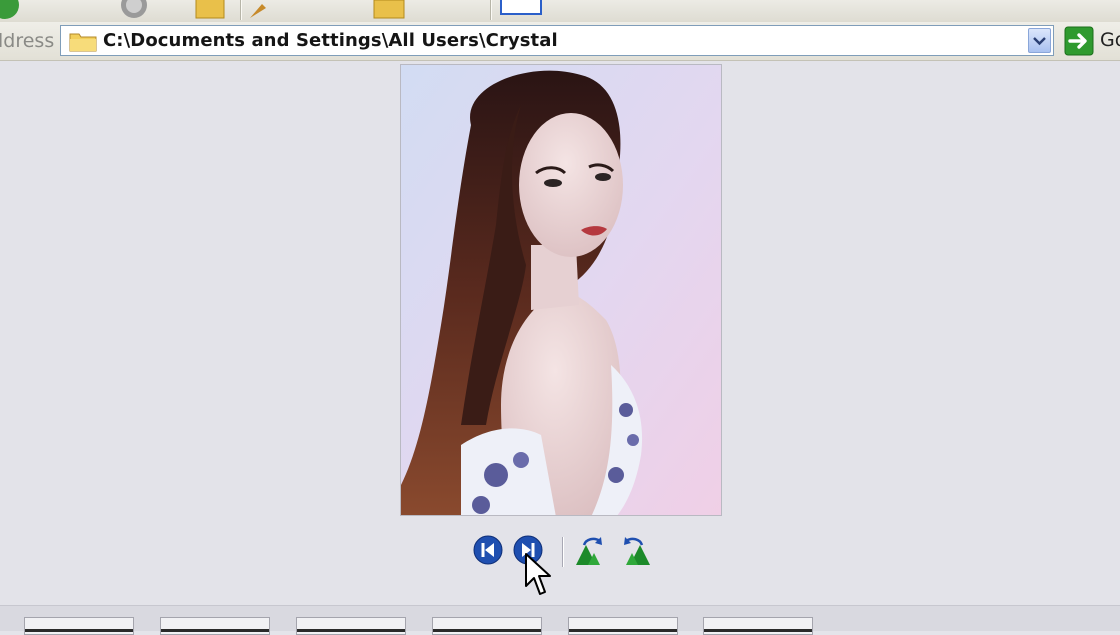 This screenshot has height=635, width=1120. I want to click on go-label: Go, so click(1110, 40).